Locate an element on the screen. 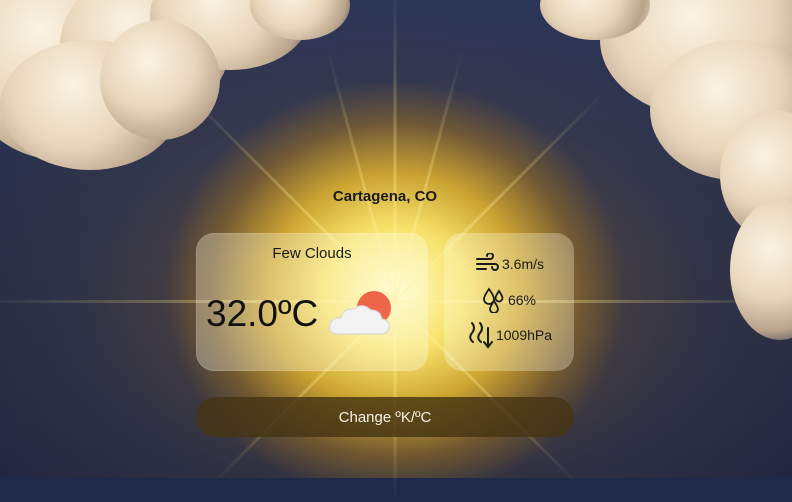  humidity-value: 66% is located at coordinates (522, 300).